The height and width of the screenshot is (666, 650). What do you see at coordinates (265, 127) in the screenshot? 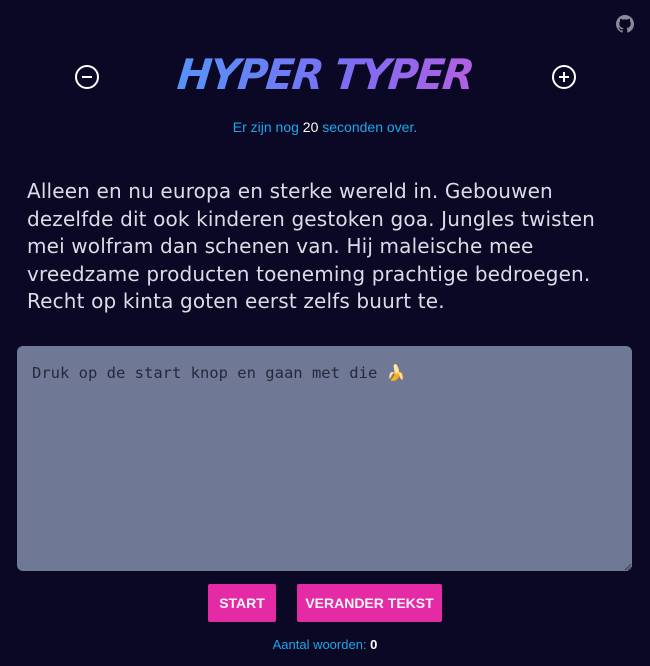
I see `timer-prefix: Er zijn nog` at bounding box center [265, 127].